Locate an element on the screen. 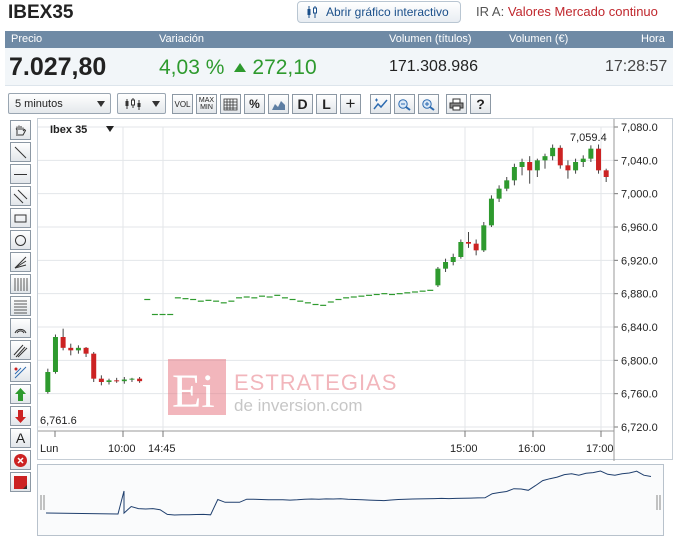  grid-button is located at coordinates (230, 104).